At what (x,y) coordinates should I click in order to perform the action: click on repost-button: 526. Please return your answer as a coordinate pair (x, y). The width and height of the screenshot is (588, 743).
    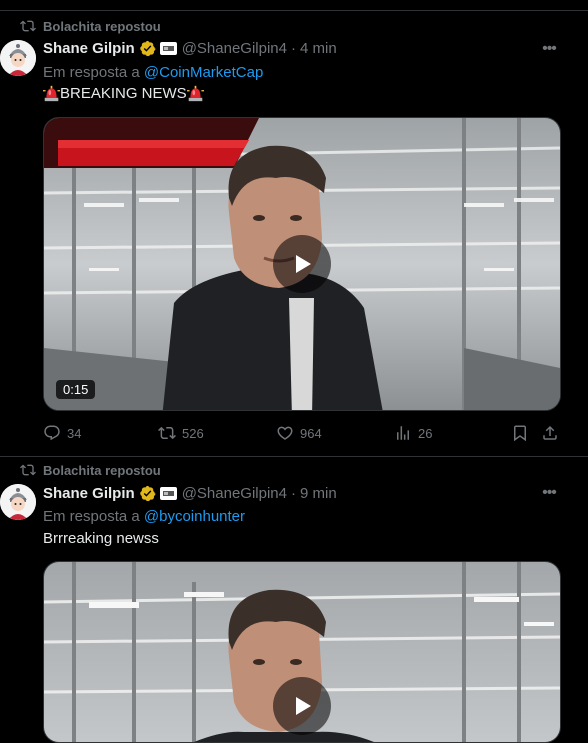
    Looking at the image, I should click on (181, 433).